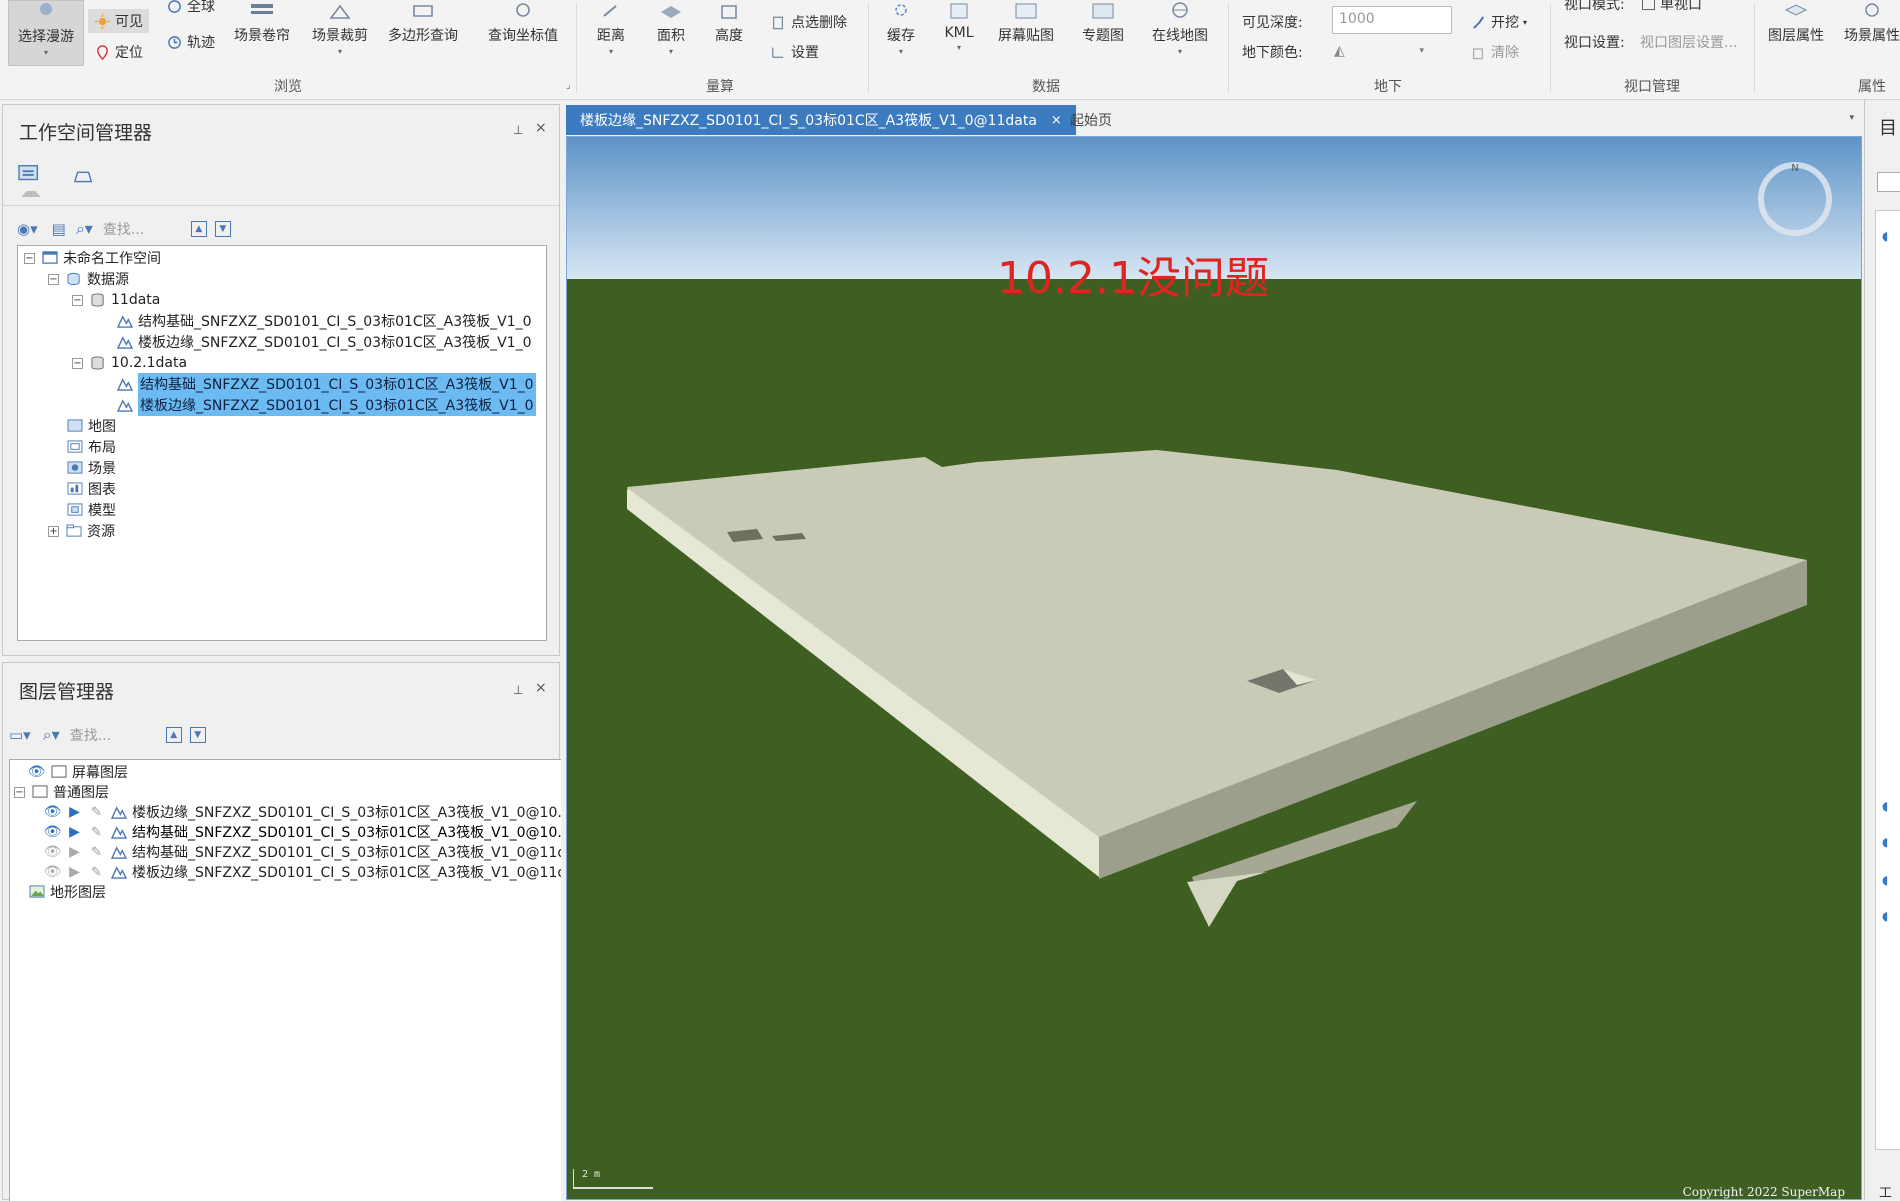  I want to click on visible-button: 可见, so click(118, 21).